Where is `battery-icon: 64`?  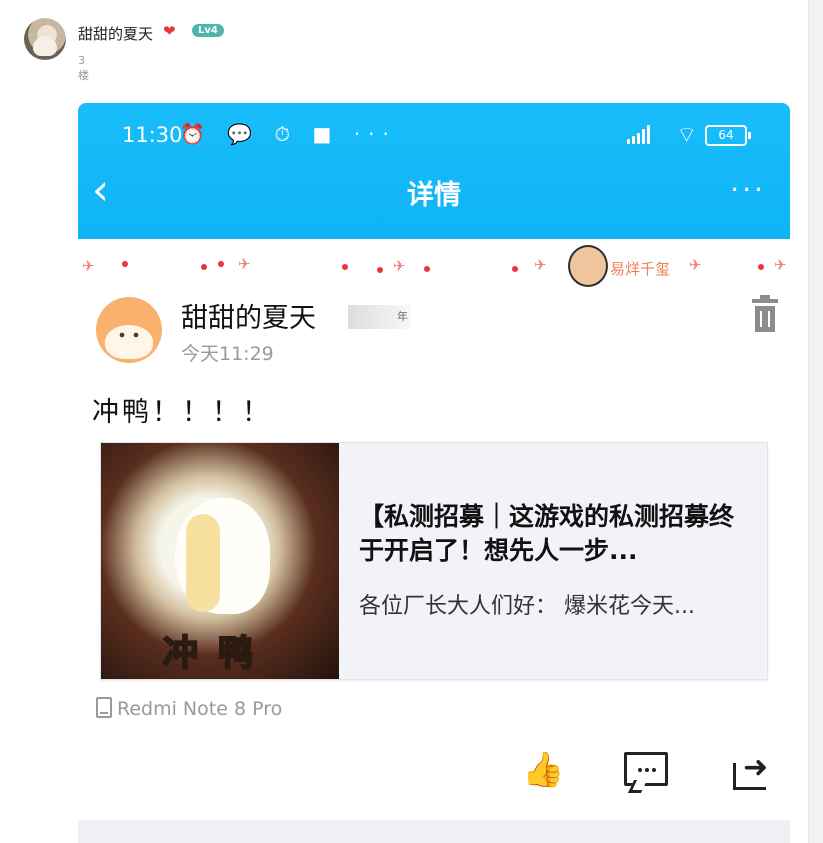 battery-icon: 64 is located at coordinates (728, 135).